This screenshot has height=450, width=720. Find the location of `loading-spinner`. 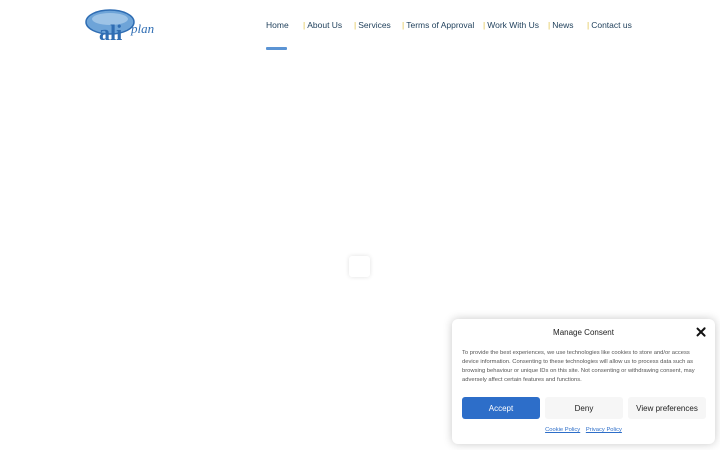

loading-spinner is located at coordinates (359, 266).